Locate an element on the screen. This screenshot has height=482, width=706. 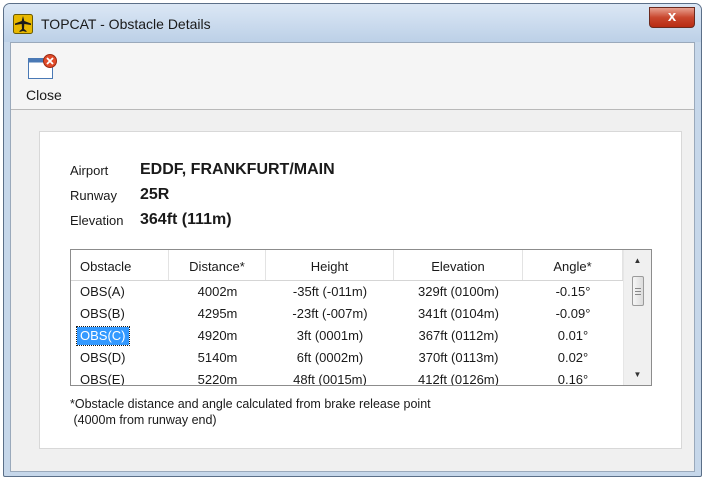
close-x-icon: x is located at coordinates (672, 16).